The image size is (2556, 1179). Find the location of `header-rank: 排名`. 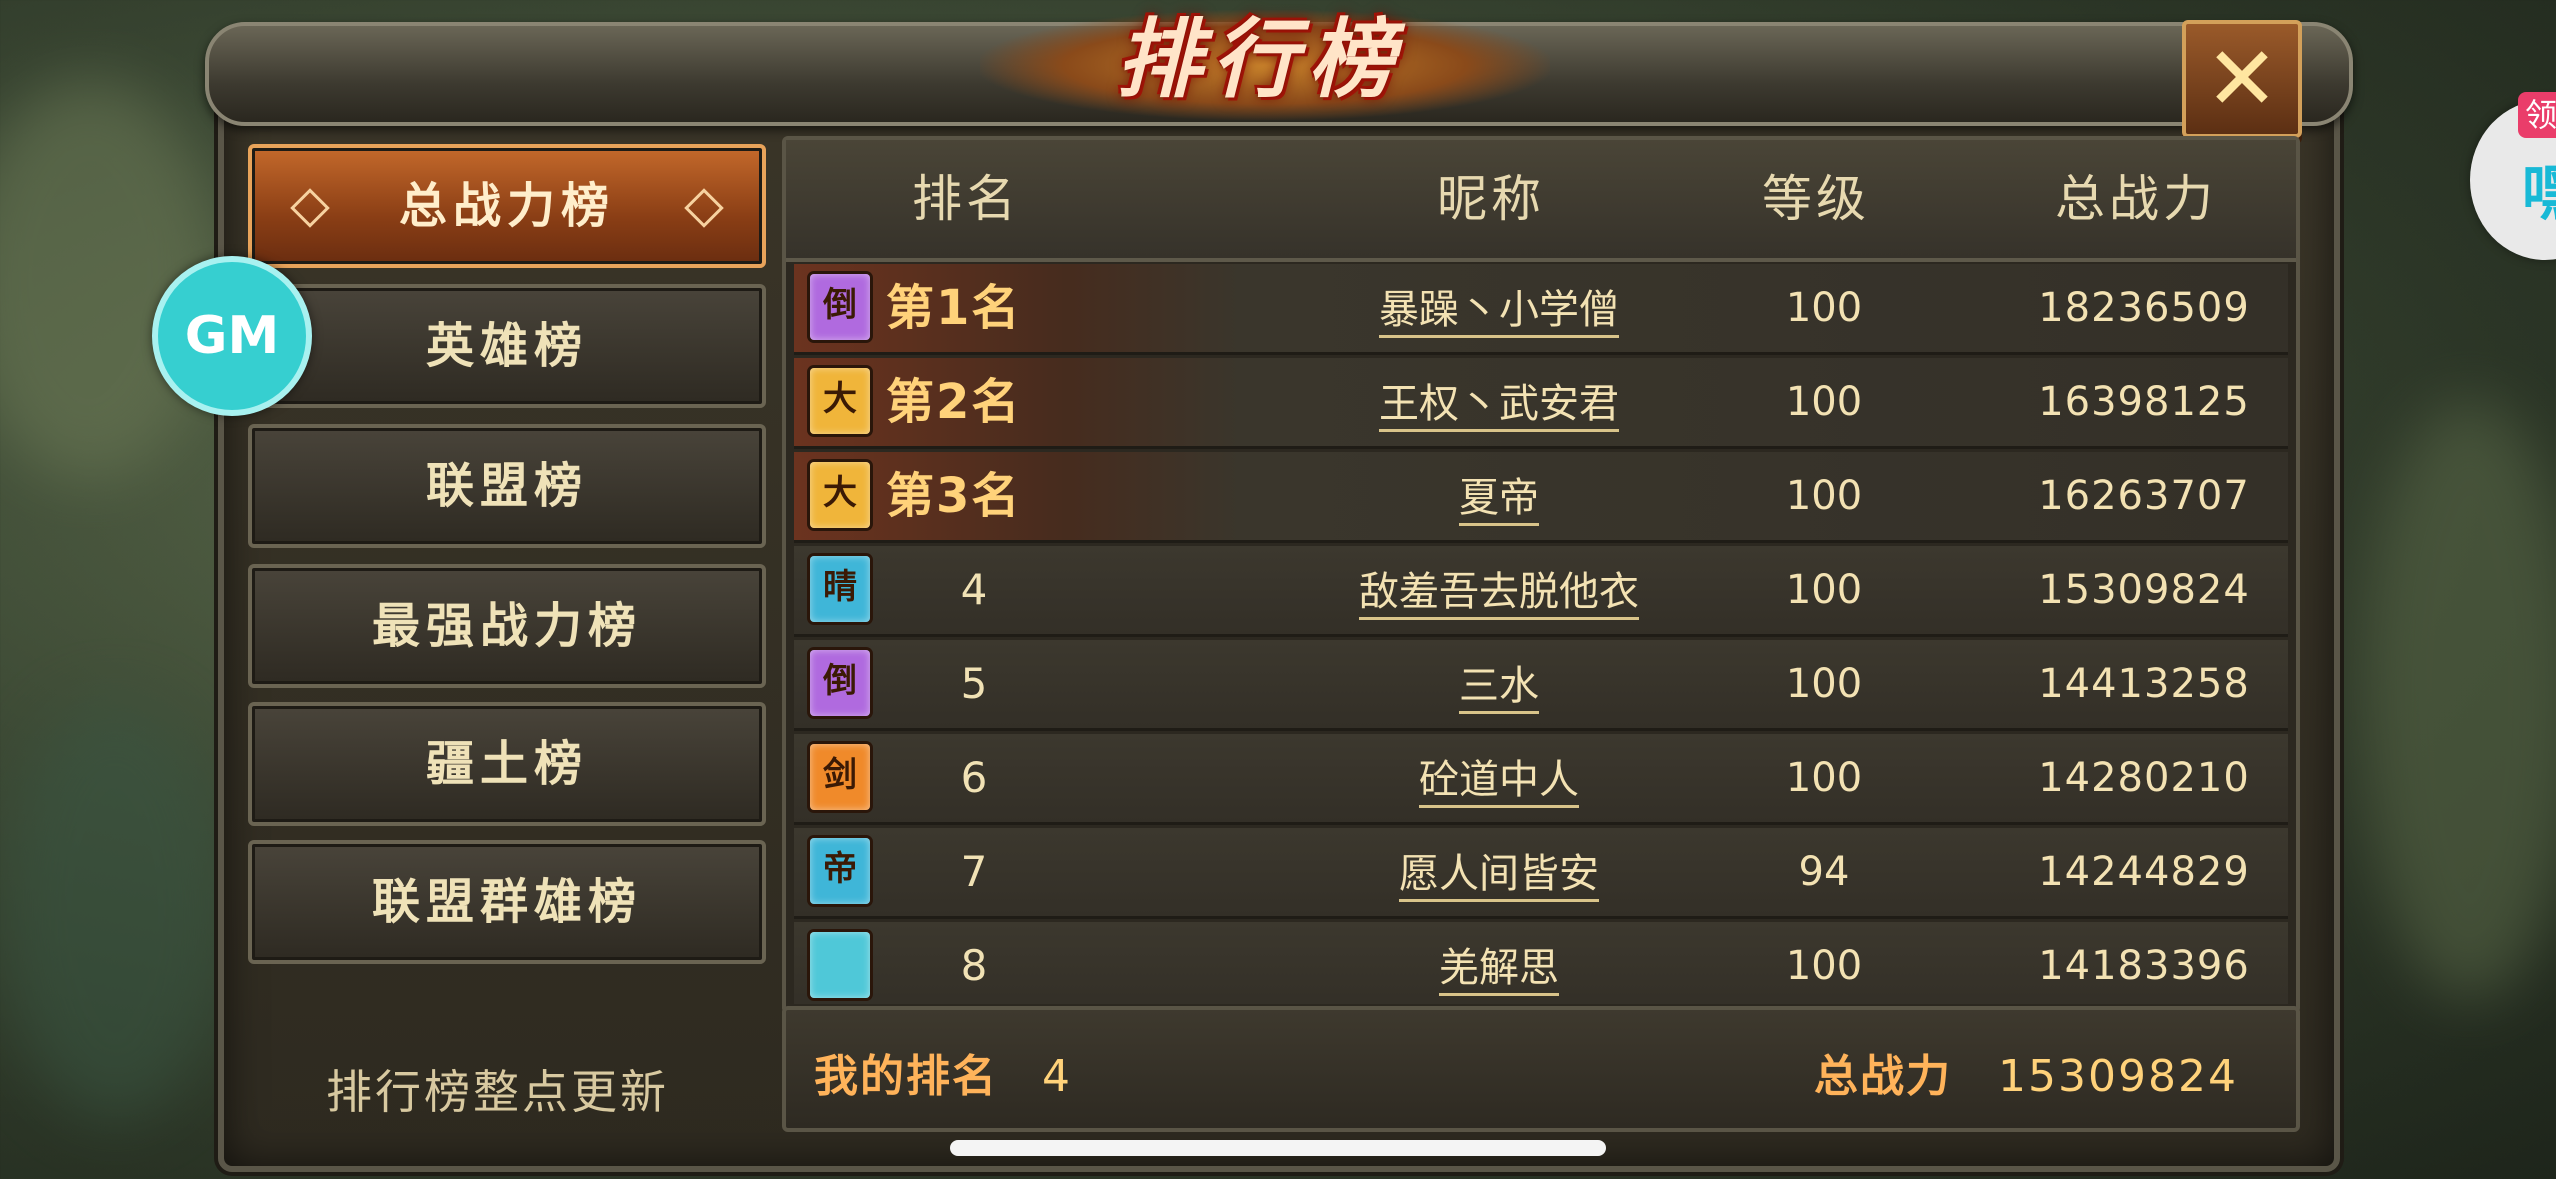

header-rank: 排名 is located at coordinates (966, 199).